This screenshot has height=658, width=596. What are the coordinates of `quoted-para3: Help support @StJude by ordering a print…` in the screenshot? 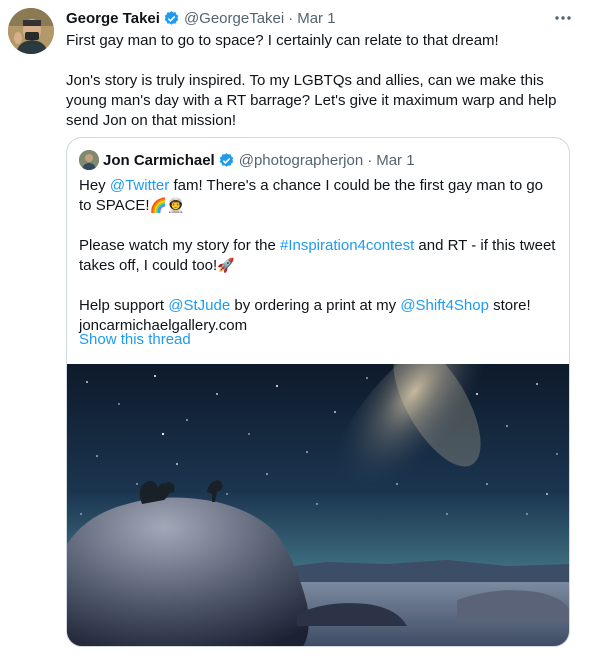 It's located at (305, 305).